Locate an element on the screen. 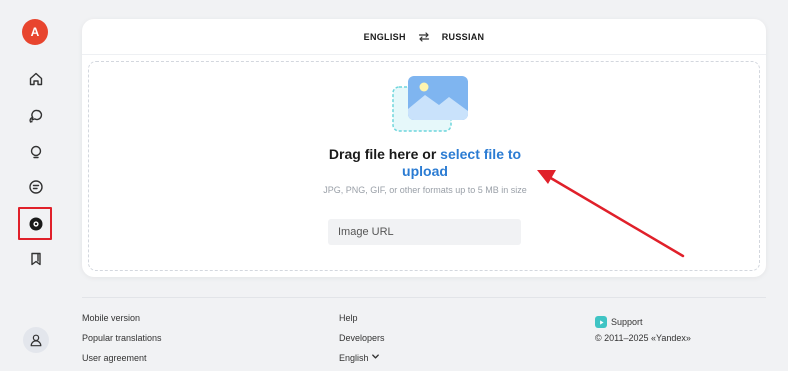 This screenshot has width=788, height=371. footer-column-2: Help Developers English is located at coordinates (362, 341).